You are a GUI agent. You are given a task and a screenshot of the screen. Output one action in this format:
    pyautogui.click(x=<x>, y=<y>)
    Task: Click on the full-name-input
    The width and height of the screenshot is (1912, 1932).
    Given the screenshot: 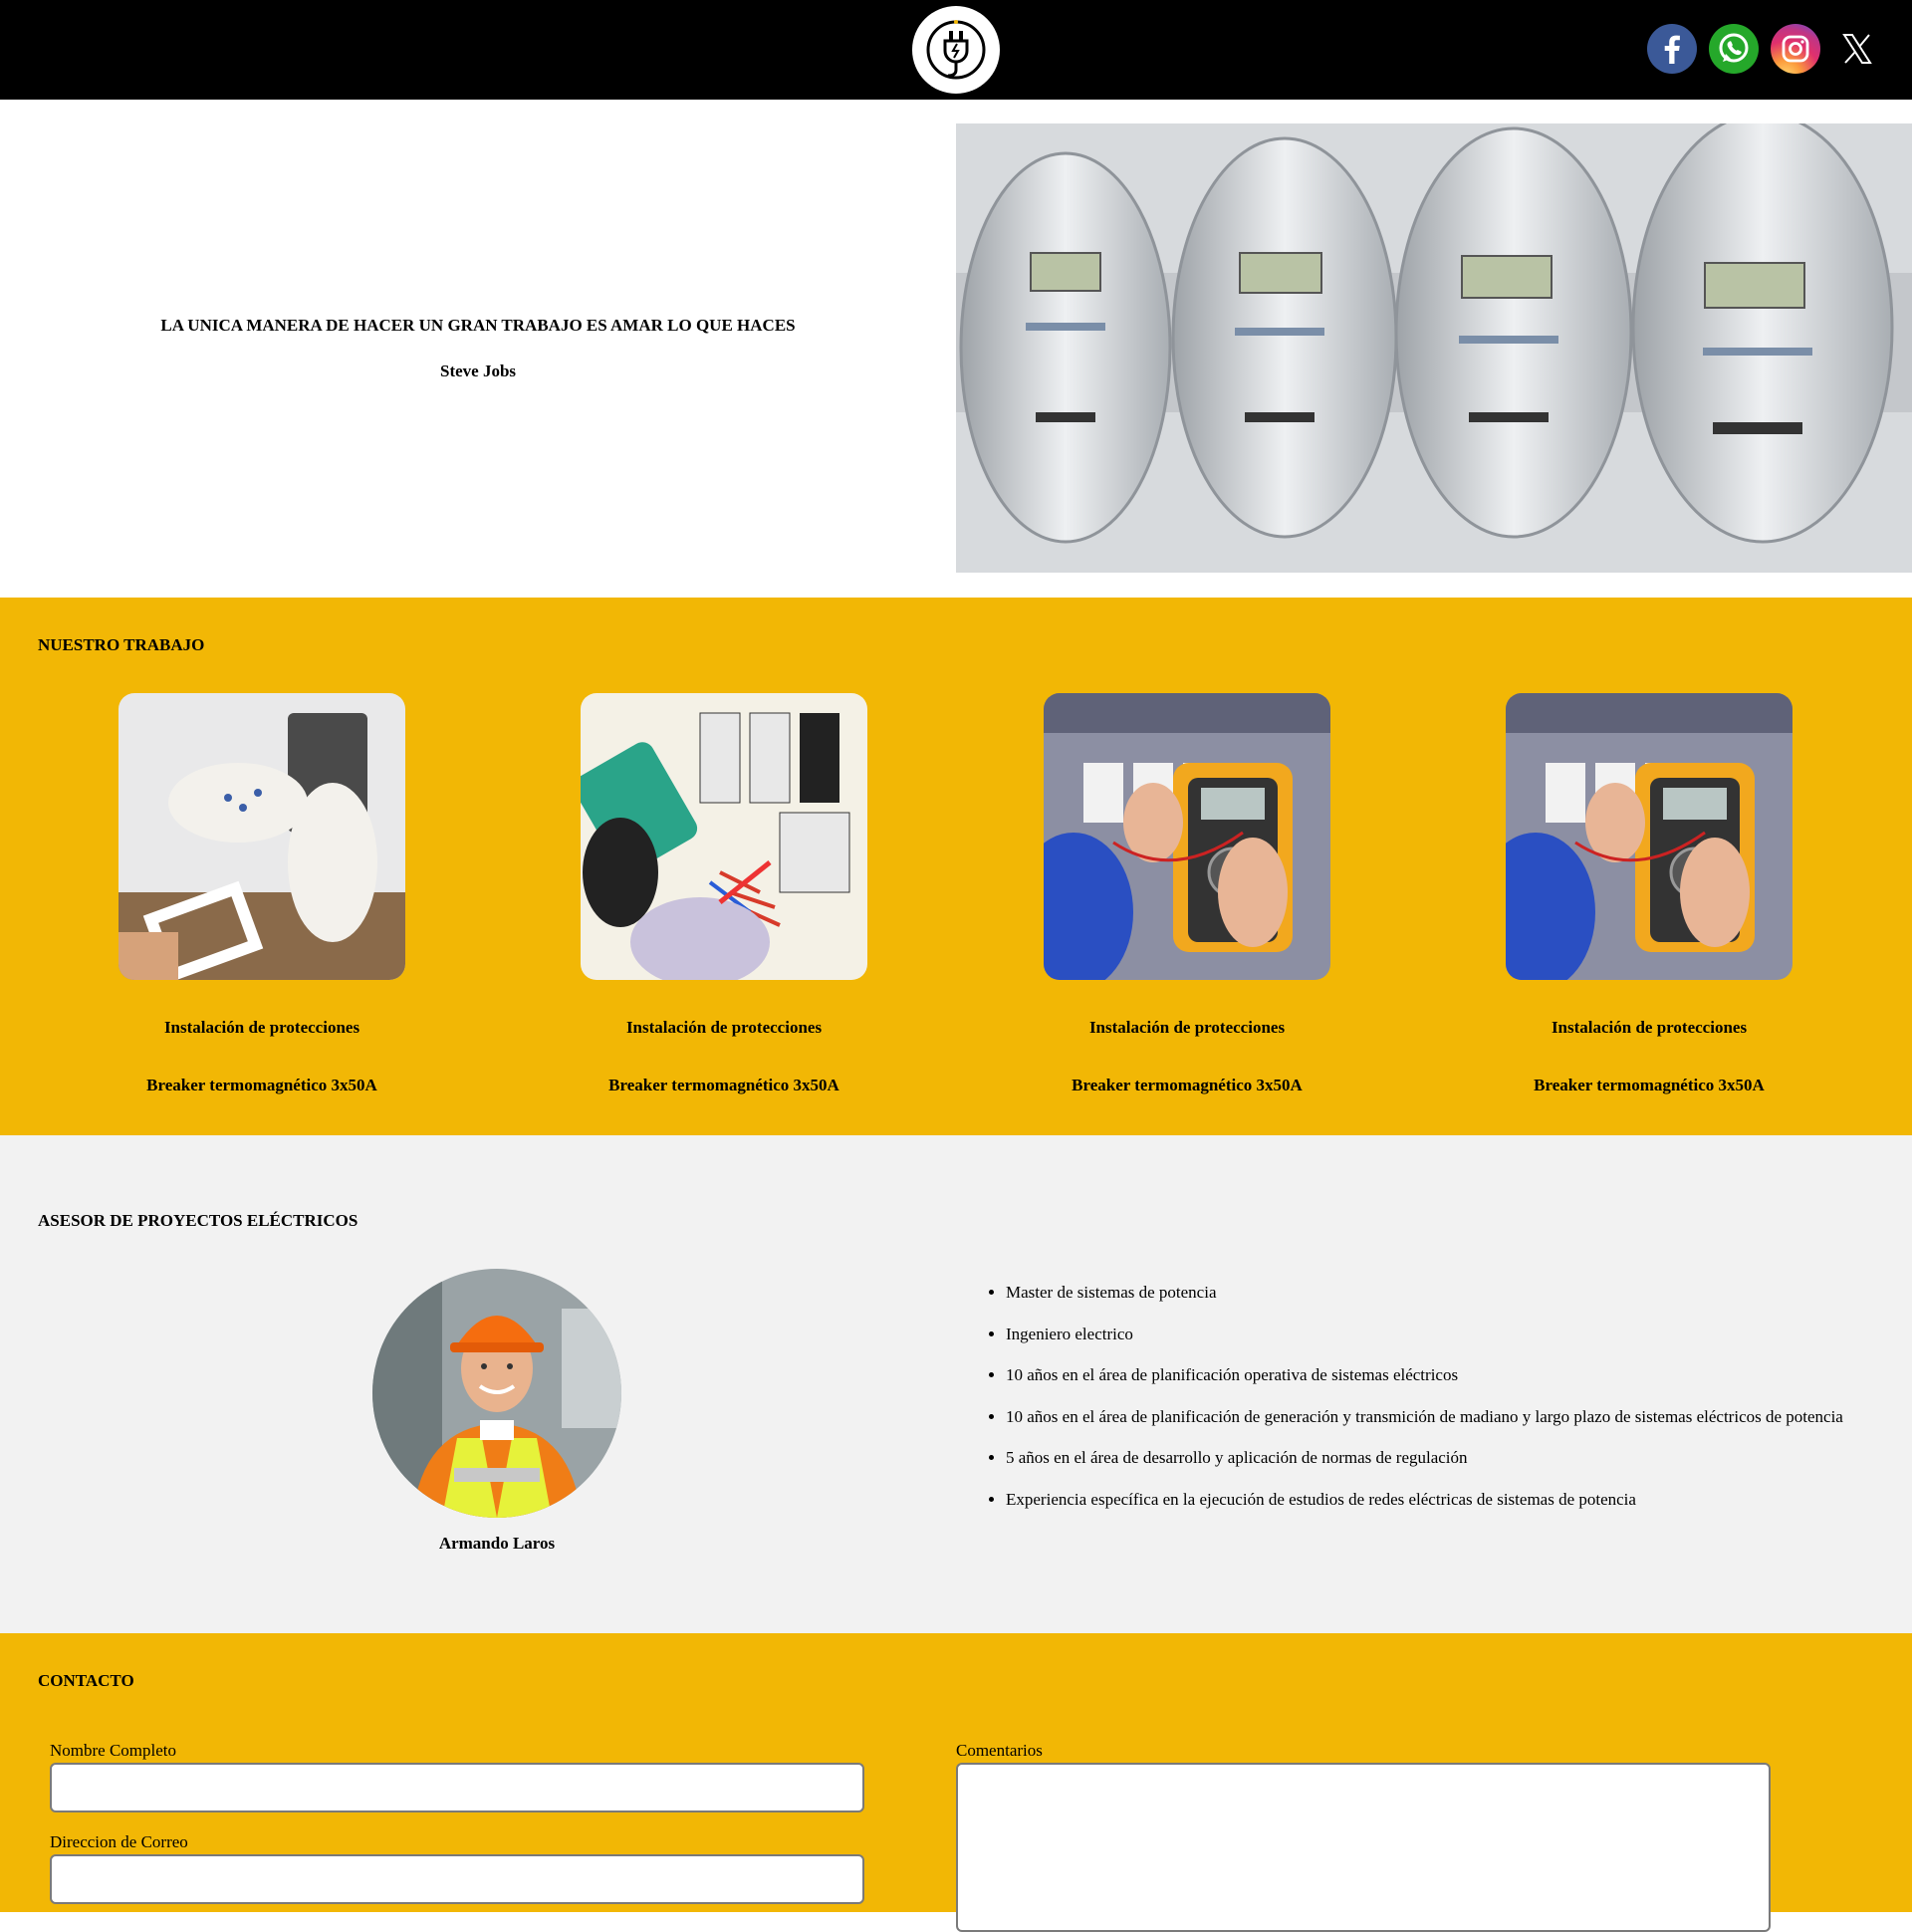 What is the action you would take?
    pyautogui.click(x=457, y=1788)
    